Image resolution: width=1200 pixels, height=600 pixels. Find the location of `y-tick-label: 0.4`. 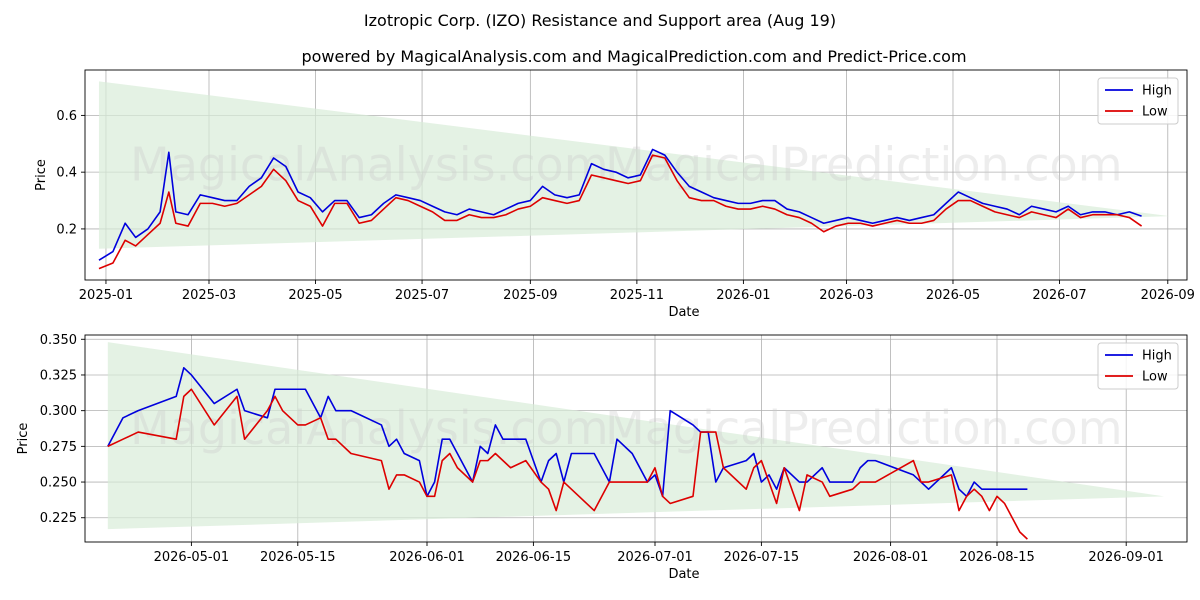

y-tick-label: 0.4 is located at coordinates (66, 173).